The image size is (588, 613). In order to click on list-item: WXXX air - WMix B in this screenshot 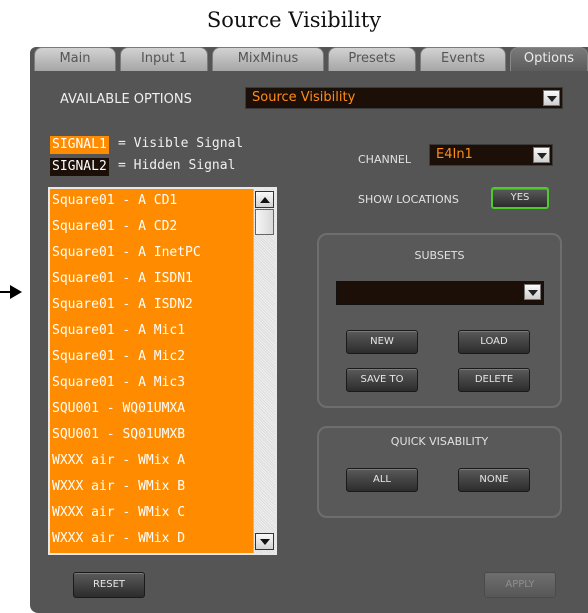, I will do `click(118, 487)`.